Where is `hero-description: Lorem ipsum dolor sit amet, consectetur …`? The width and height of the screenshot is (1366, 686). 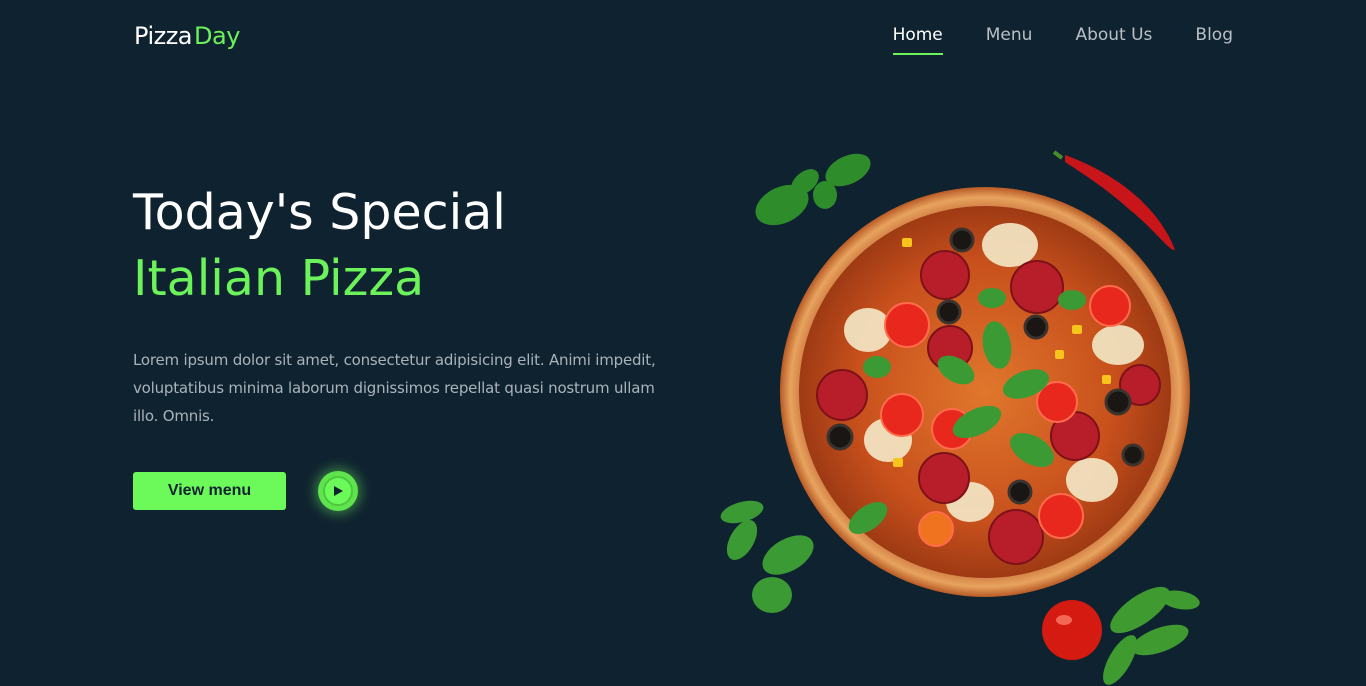 hero-description: Lorem ipsum dolor sit amet, consectetur … is located at coordinates (394, 388).